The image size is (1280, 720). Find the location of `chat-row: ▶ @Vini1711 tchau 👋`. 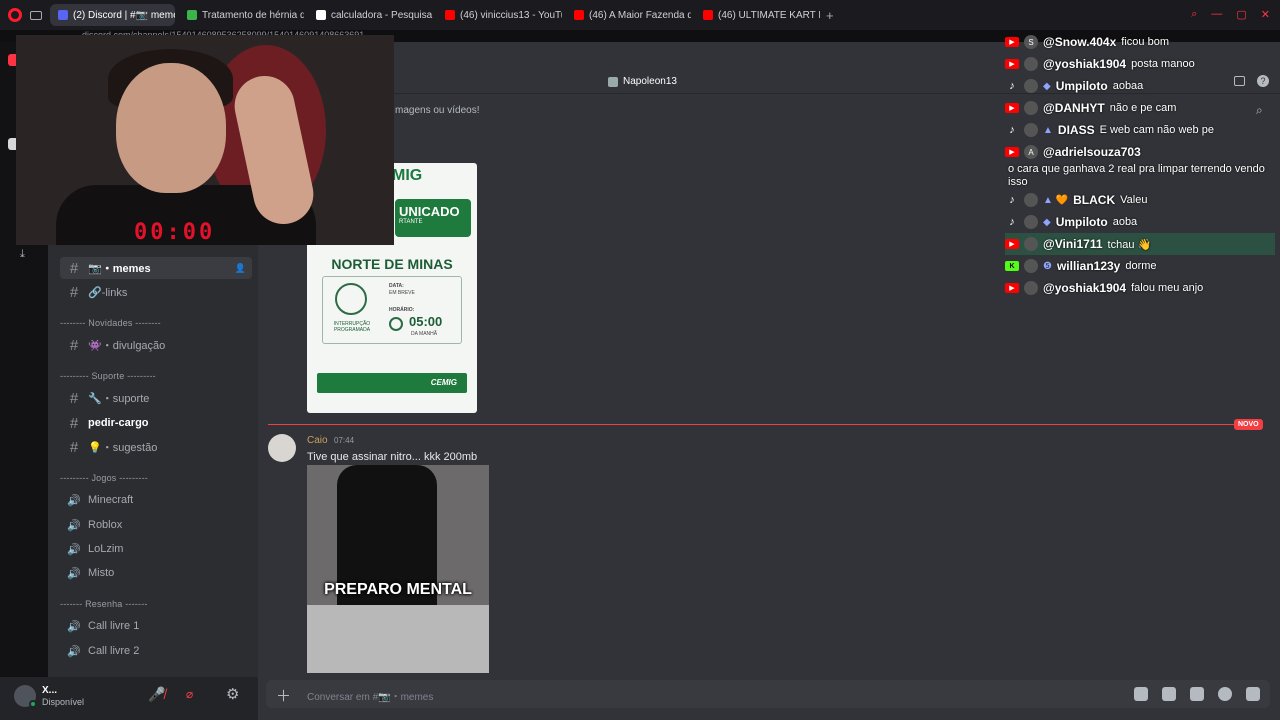

chat-row: ▶ @Vini1711 tchau 👋 is located at coordinates (1140, 244).